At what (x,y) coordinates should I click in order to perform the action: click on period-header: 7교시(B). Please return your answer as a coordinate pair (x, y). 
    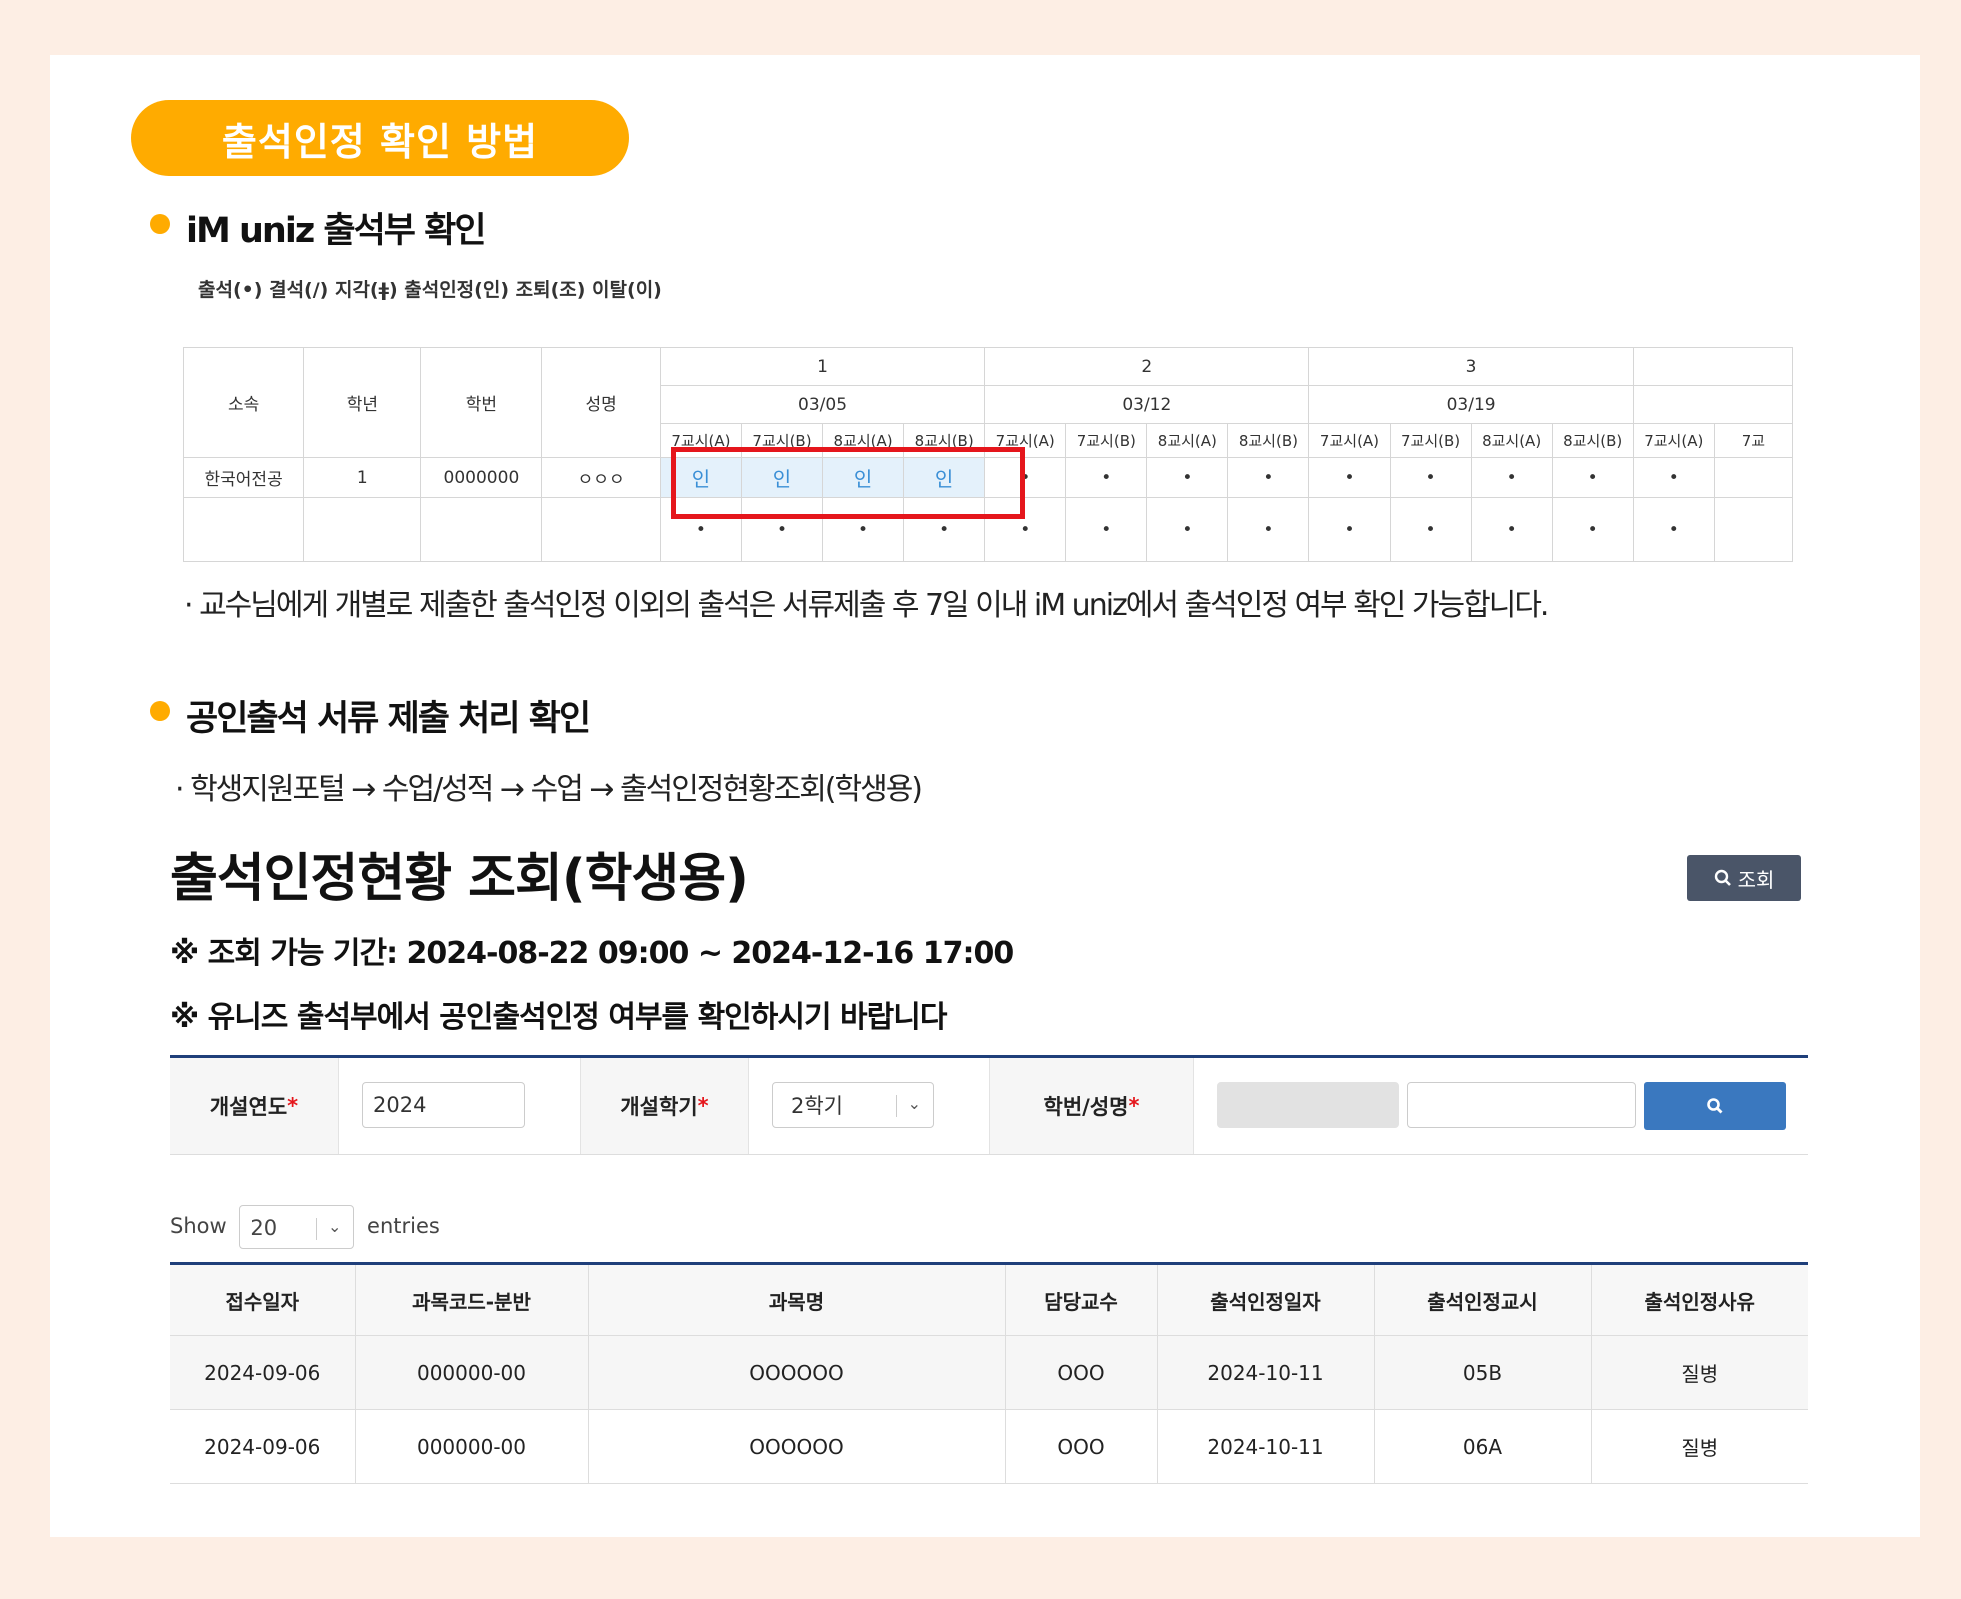
    Looking at the image, I should click on (1430, 440).